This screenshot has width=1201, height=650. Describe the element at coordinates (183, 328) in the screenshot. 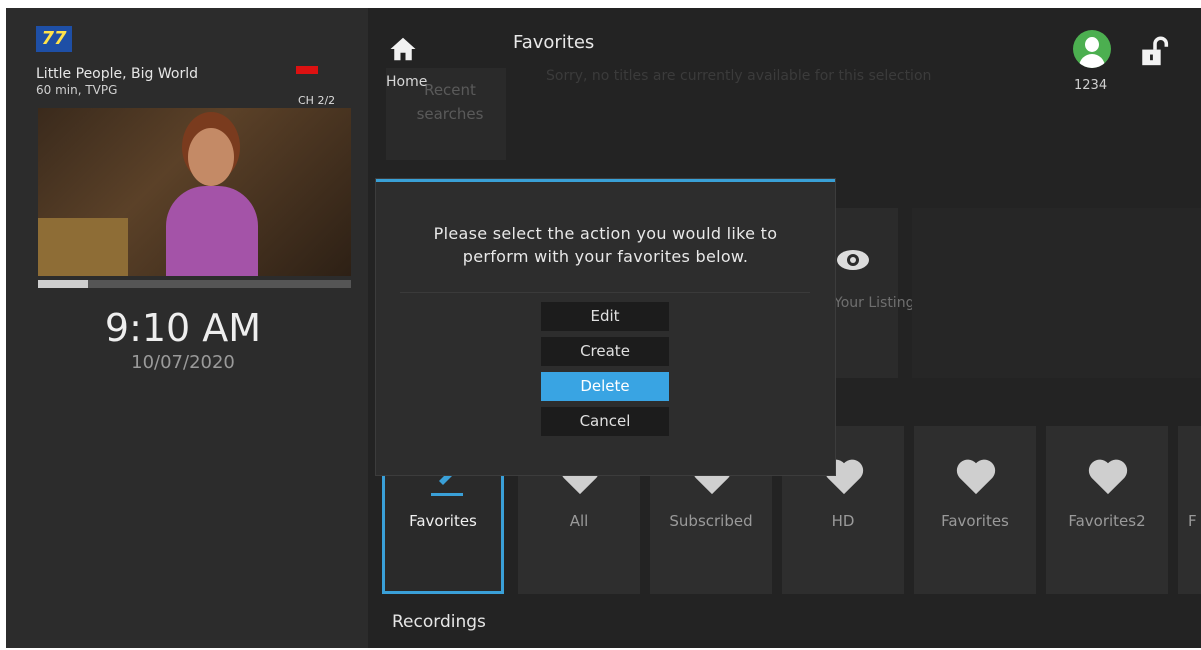

I see `clock-time: 9:10 AM` at that location.